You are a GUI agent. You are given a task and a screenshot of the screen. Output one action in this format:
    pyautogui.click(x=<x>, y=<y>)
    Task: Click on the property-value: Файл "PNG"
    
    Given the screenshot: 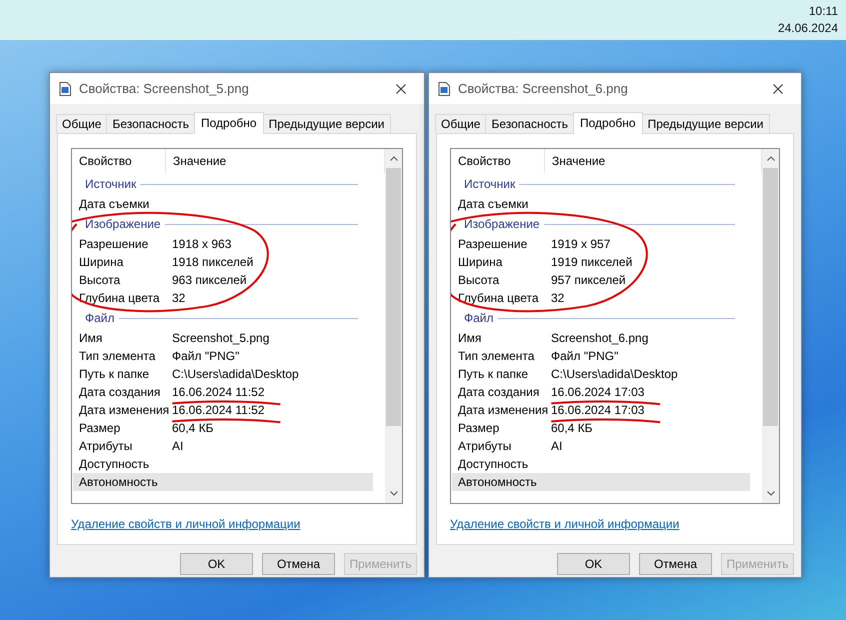 What is the action you would take?
    pyautogui.click(x=206, y=356)
    